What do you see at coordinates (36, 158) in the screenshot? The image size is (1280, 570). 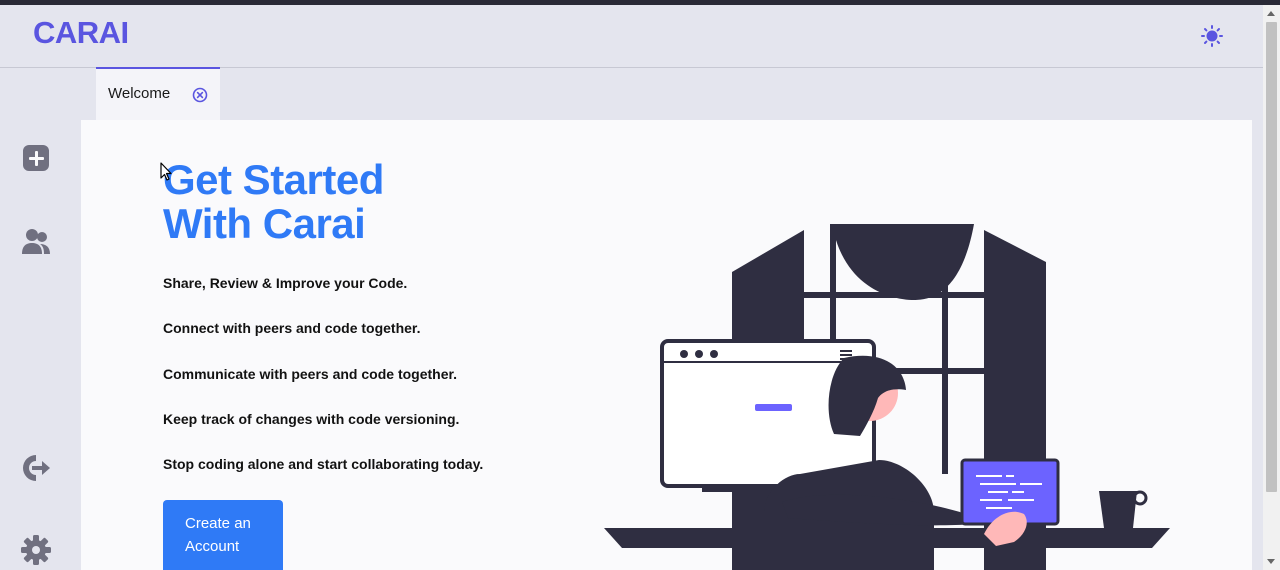 I see `plus-icon` at bounding box center [36, 158].